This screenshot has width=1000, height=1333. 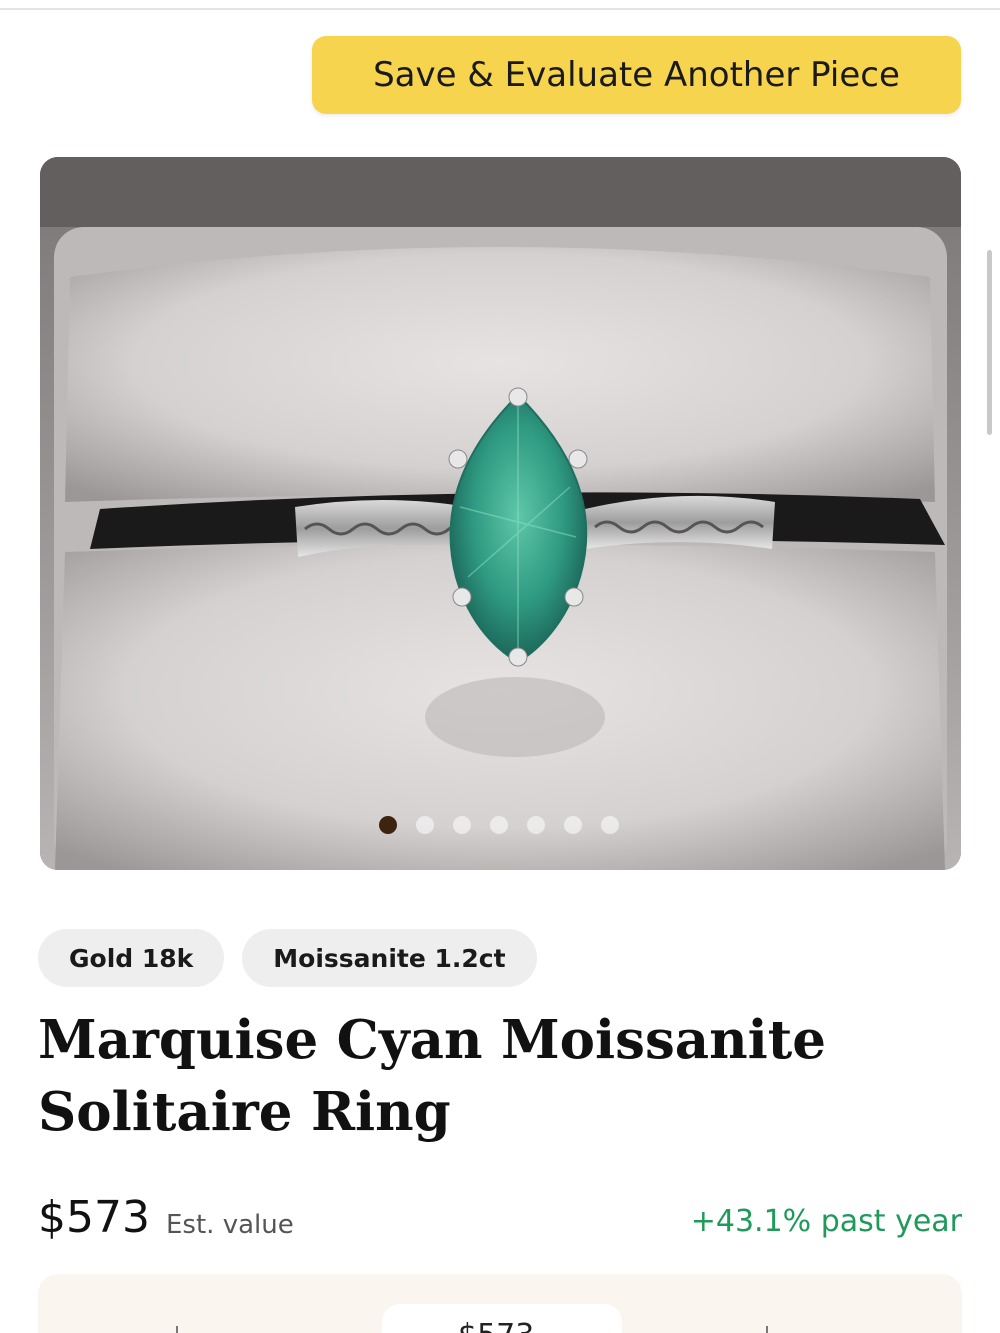 I want to click on estimated-price: $573, so click(x=94, y=1217).